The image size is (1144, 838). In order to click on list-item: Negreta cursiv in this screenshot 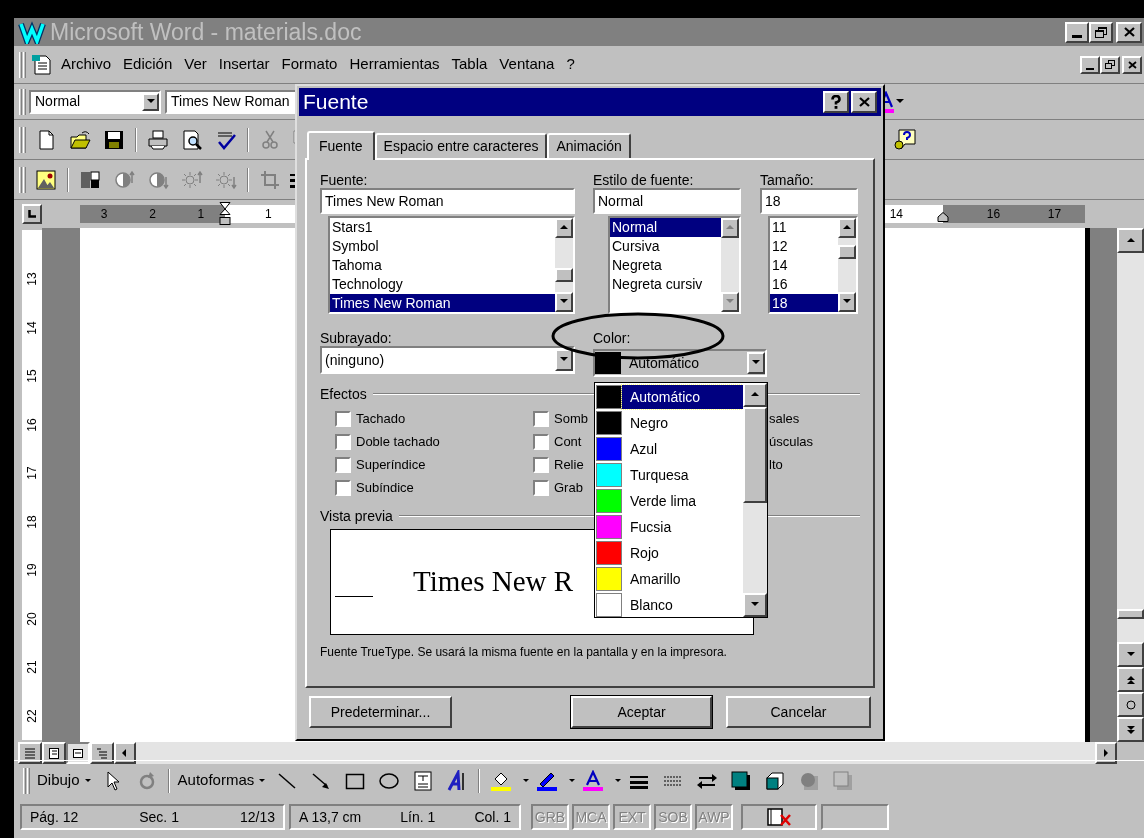, I will do `click(665, 284)`.